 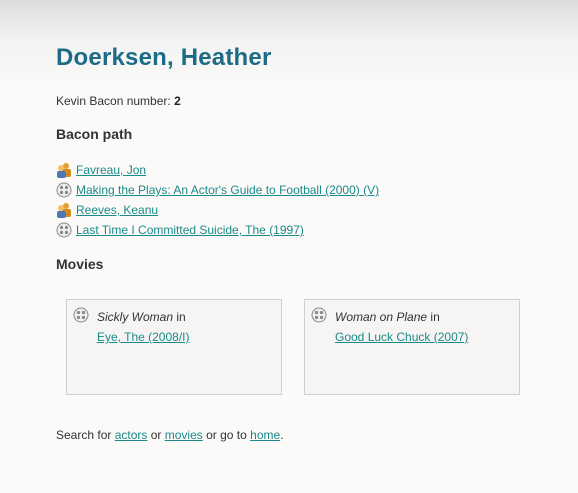 What do you see at coordinates (135, 317) in the screenshot?
I see `role-name: Sickly Woman` at bounding box center [135, 317].